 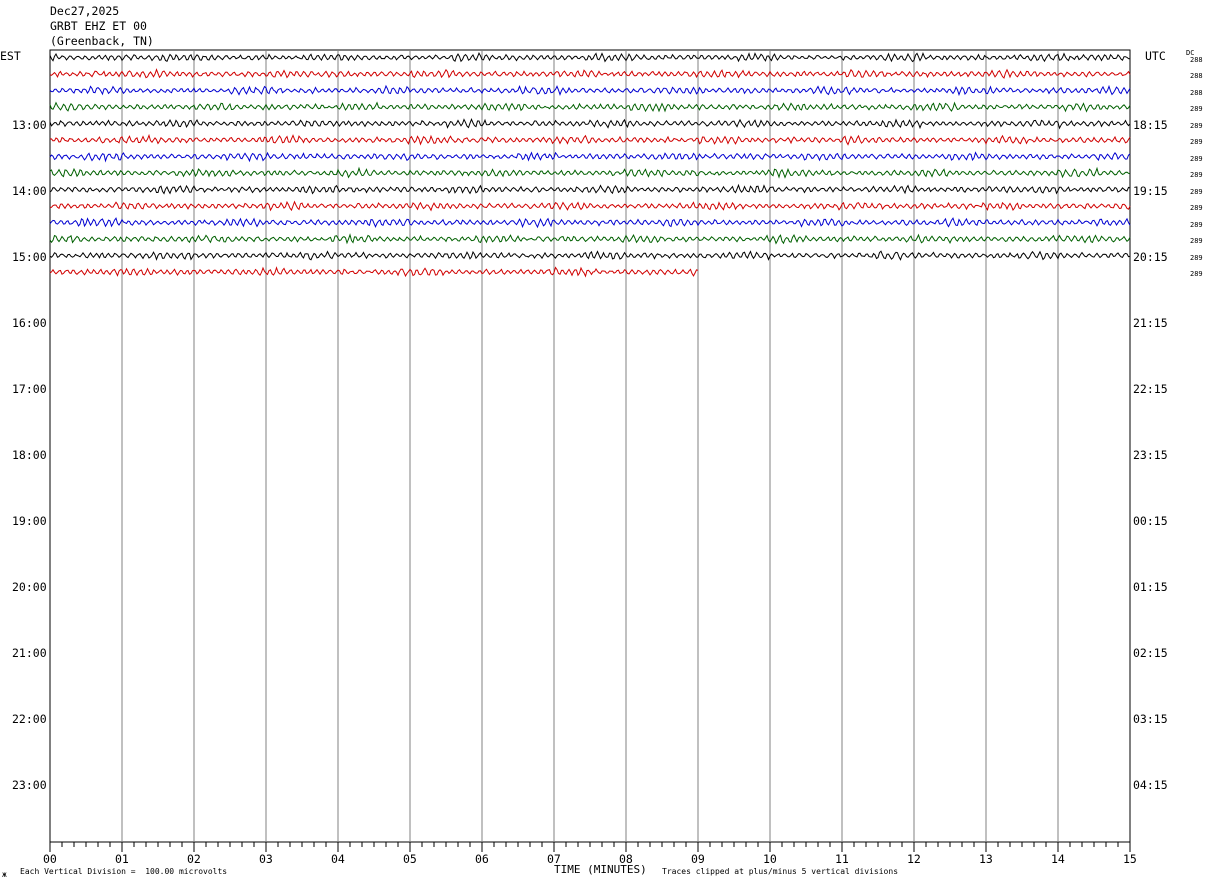 I want to click on x-tick-label: 02, so click(x=194, y=859).